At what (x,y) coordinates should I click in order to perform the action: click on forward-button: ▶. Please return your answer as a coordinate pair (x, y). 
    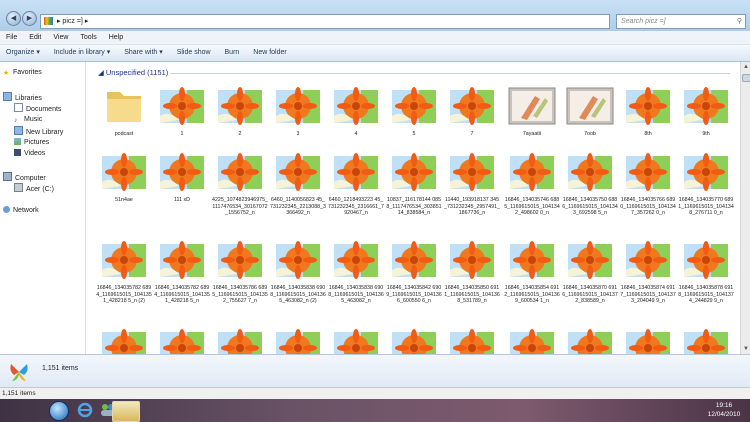
    Looking at the image, I should click on (29, 18).